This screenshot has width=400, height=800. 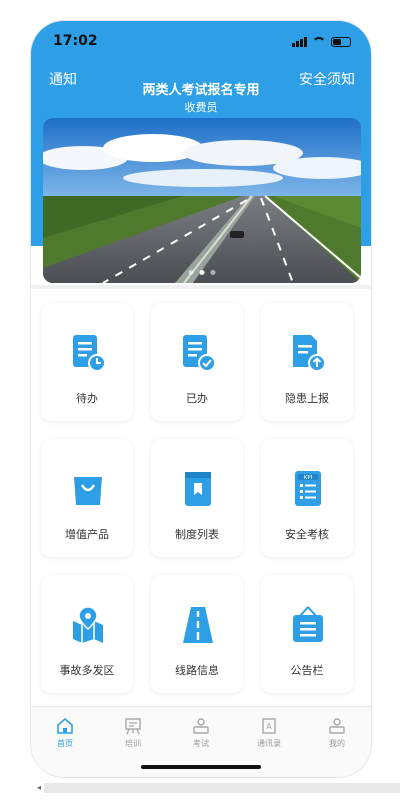 I want to click on map-pin-icon, so click(x=88, y=624).